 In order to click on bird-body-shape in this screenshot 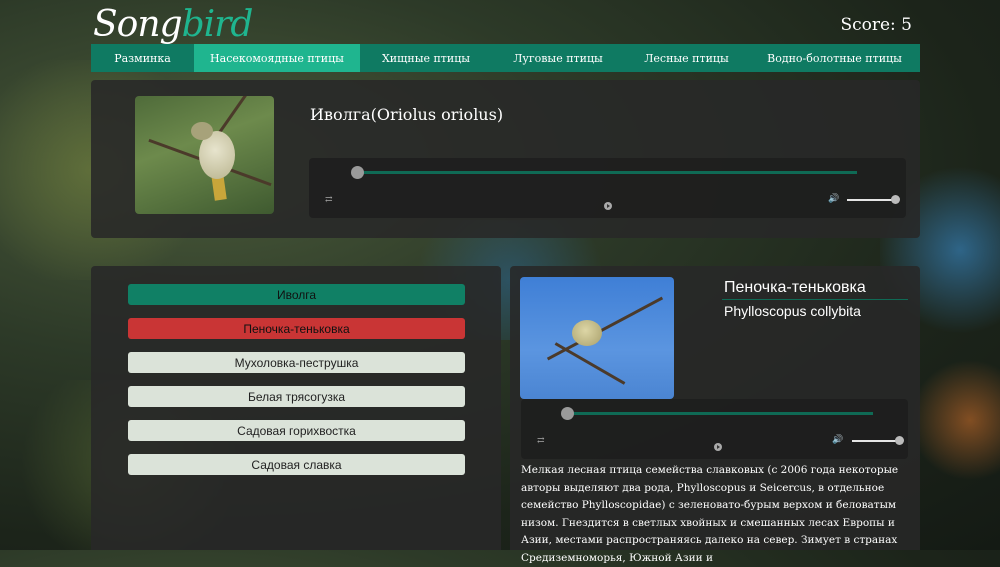, I will do `click(587, 333)`.